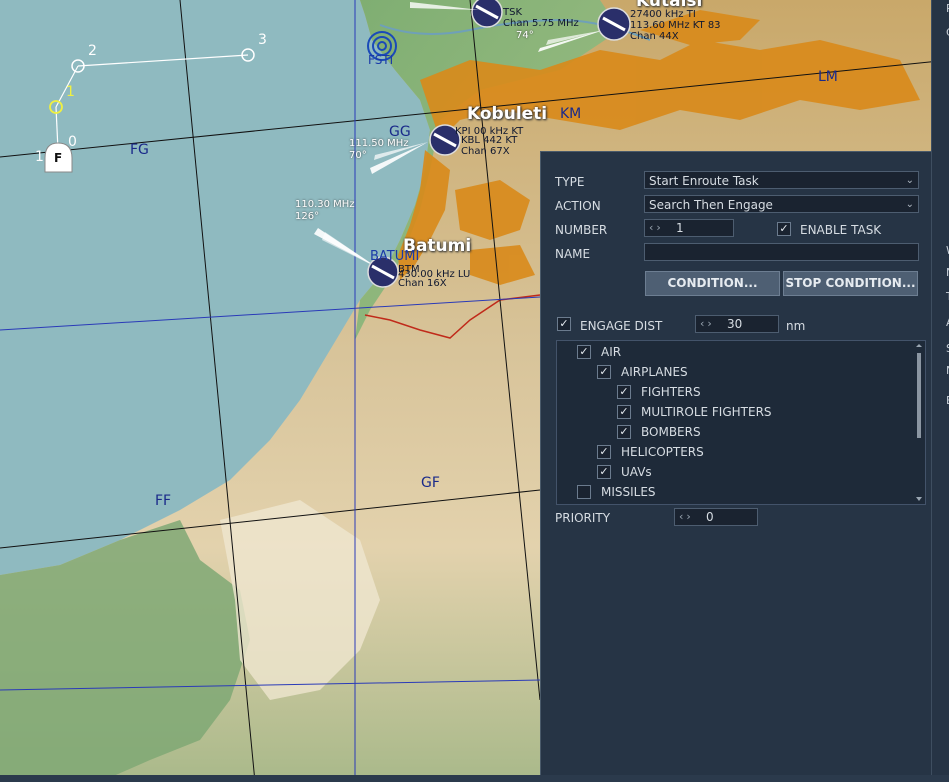 The image size is (949, 782). What do you see at coordinates (654, 372) in the screenshot?
I see `tree-item-label: AIRPLANES` at bounding box center [654, 372].